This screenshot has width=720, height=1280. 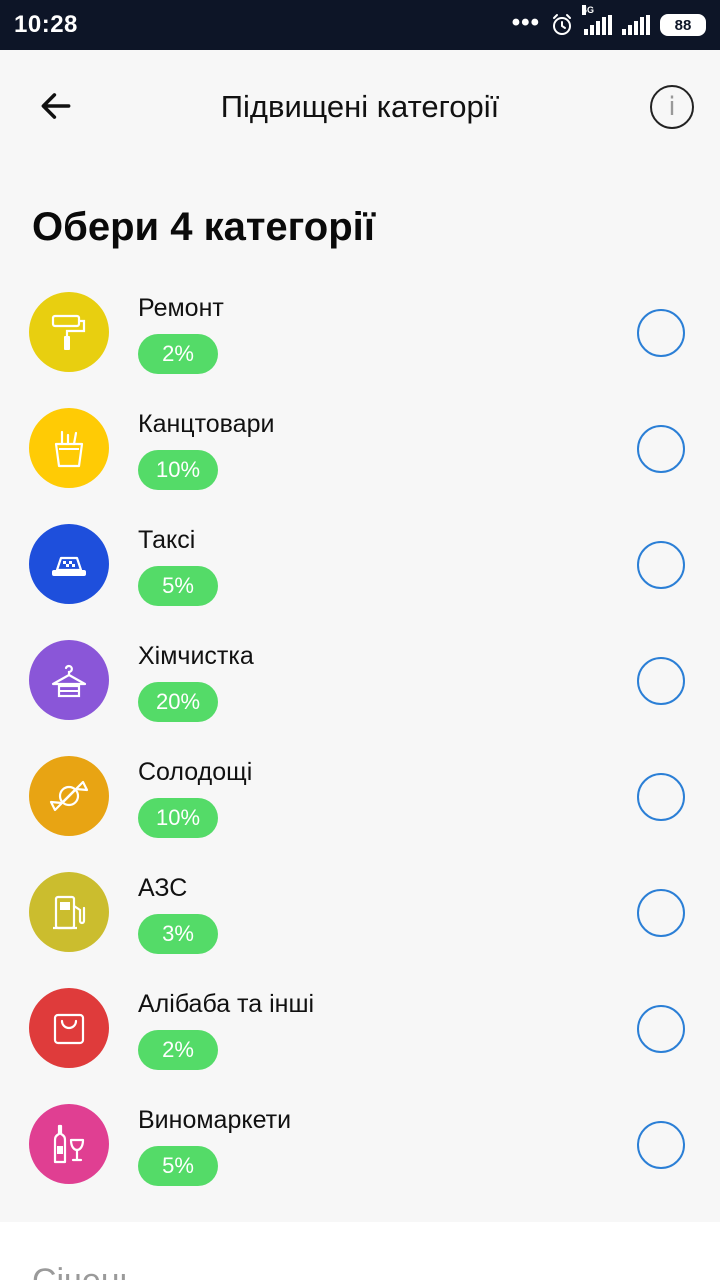 I want to click on category-row-wine-market: Виномаркети 5%, so click(x=360, y=1144).